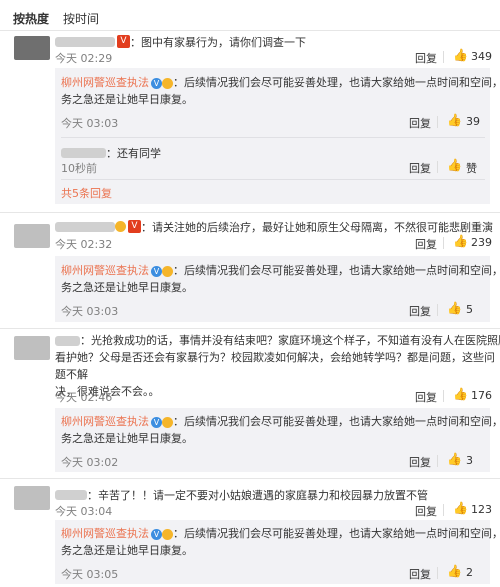 This screenshot has width=500, height=587. What do you see at coordinates (471, 168) in the screenshot?
I see `like-label: 赞` at bounding box center [471, 168].